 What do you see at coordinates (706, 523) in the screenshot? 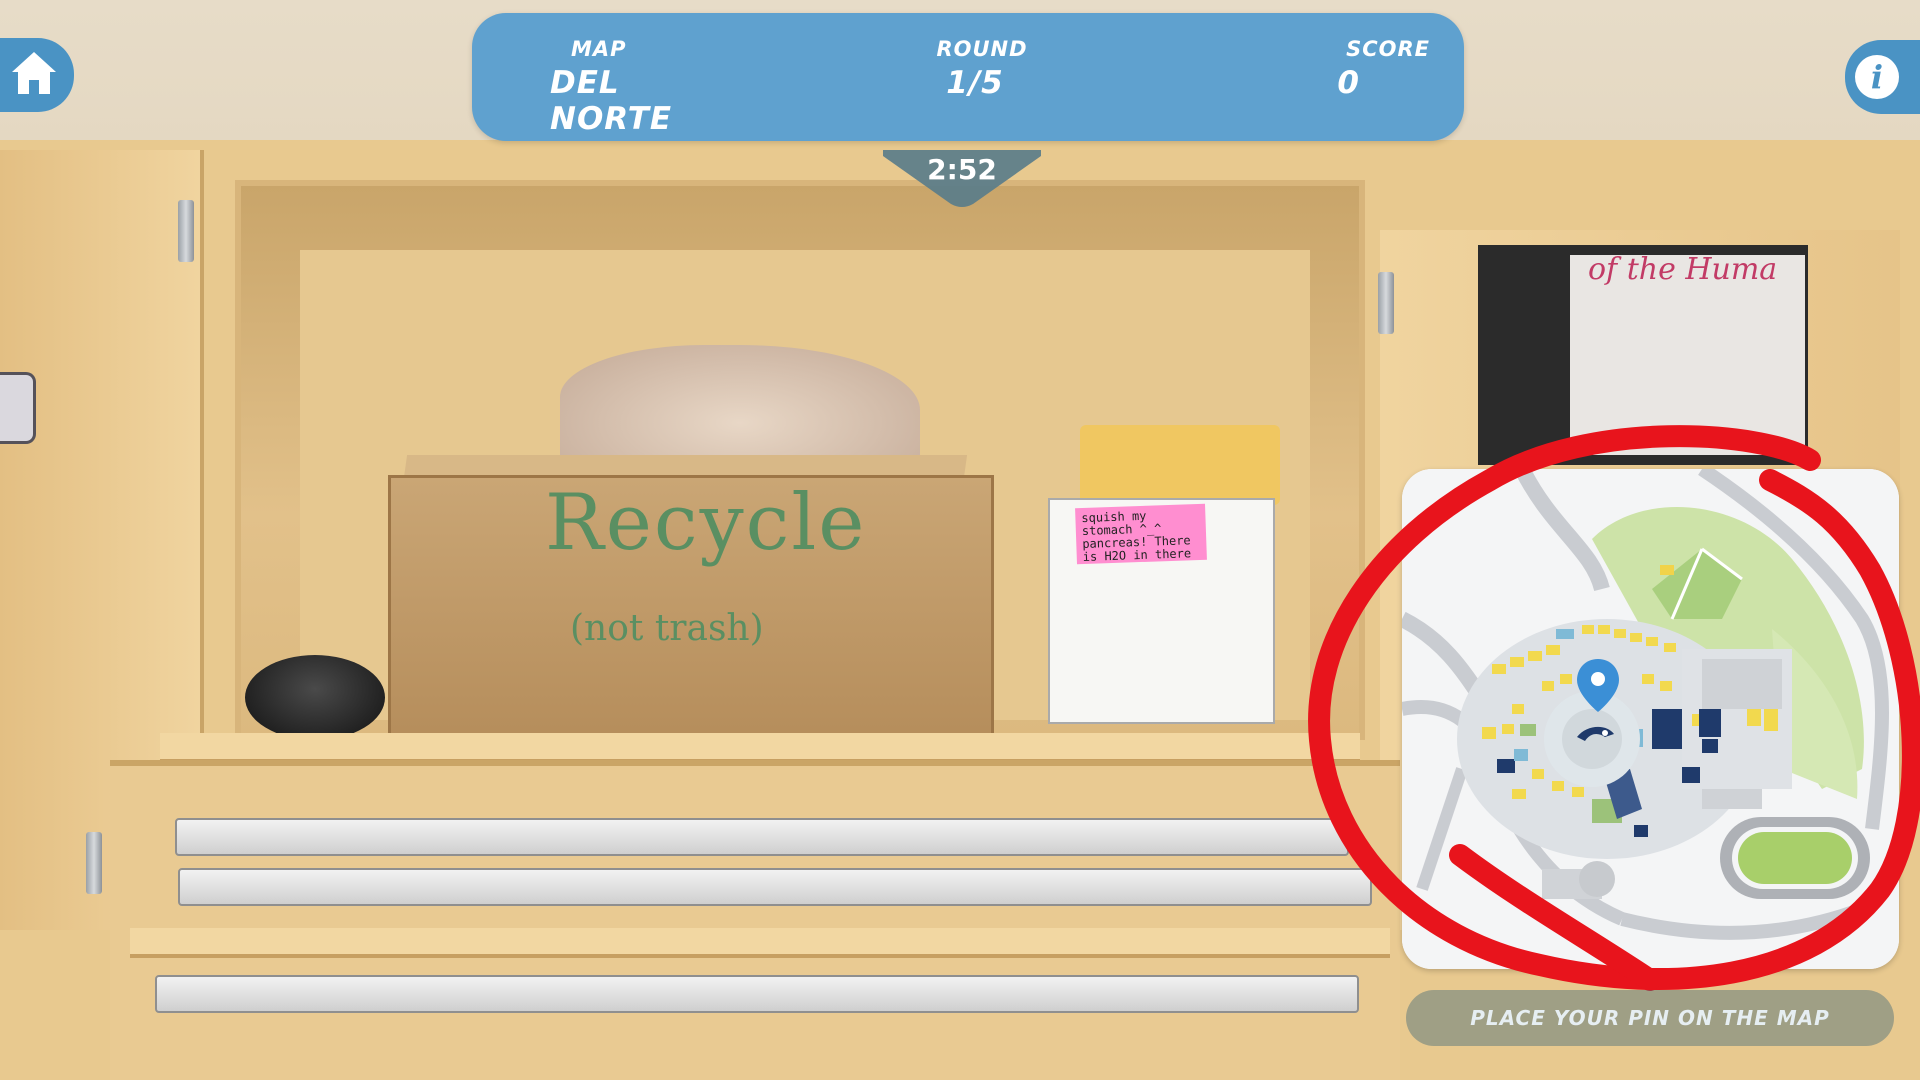
I see `box-label-recycle: Recycle` at bounding box center [706, 523].